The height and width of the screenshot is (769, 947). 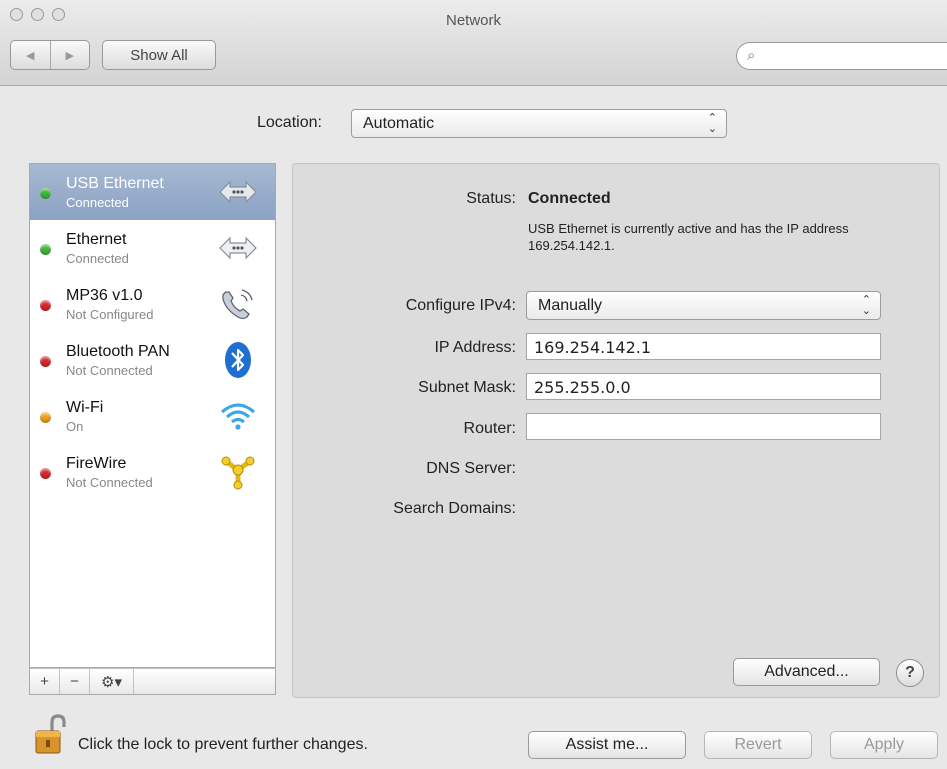 What do you see at coordinates (467, 387) in the screenshot?
I see `subnet-mask-label: Subnet Mask:` at bounding box center [467, 387].